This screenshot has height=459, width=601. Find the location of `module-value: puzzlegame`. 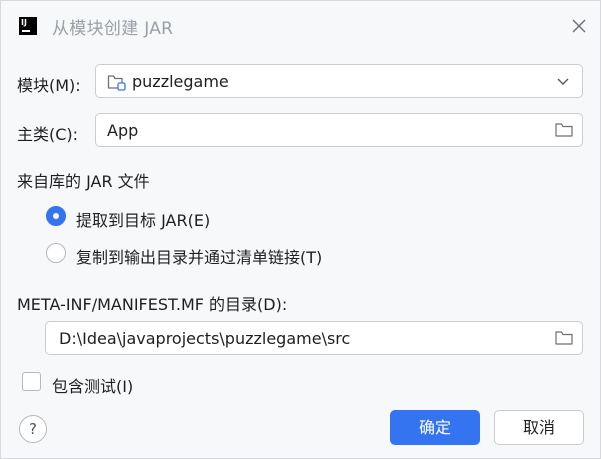

module-value: puzzlegame is located at coordinates (180, 81).